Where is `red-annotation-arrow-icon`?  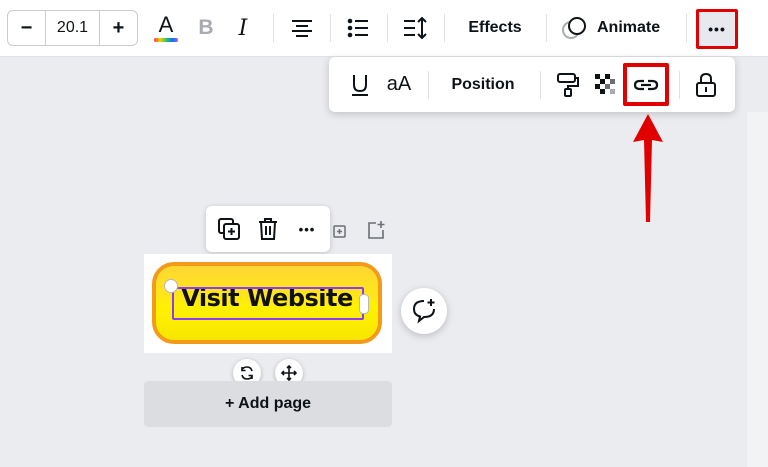
red-annotation-arrow-icon is located at coordinates (648, 168).